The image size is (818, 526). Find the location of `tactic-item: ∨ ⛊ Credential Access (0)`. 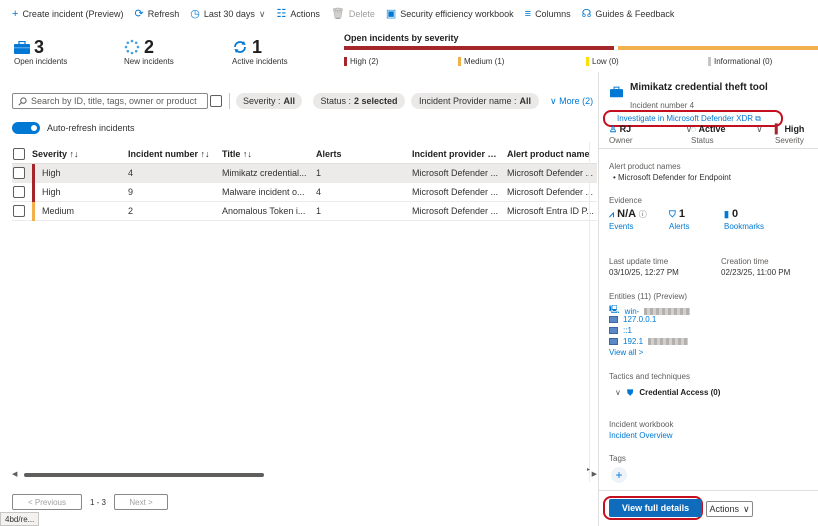

tactic-item: ∨ ⛊ Credential Access (0) is located at coordinates (667, 393).